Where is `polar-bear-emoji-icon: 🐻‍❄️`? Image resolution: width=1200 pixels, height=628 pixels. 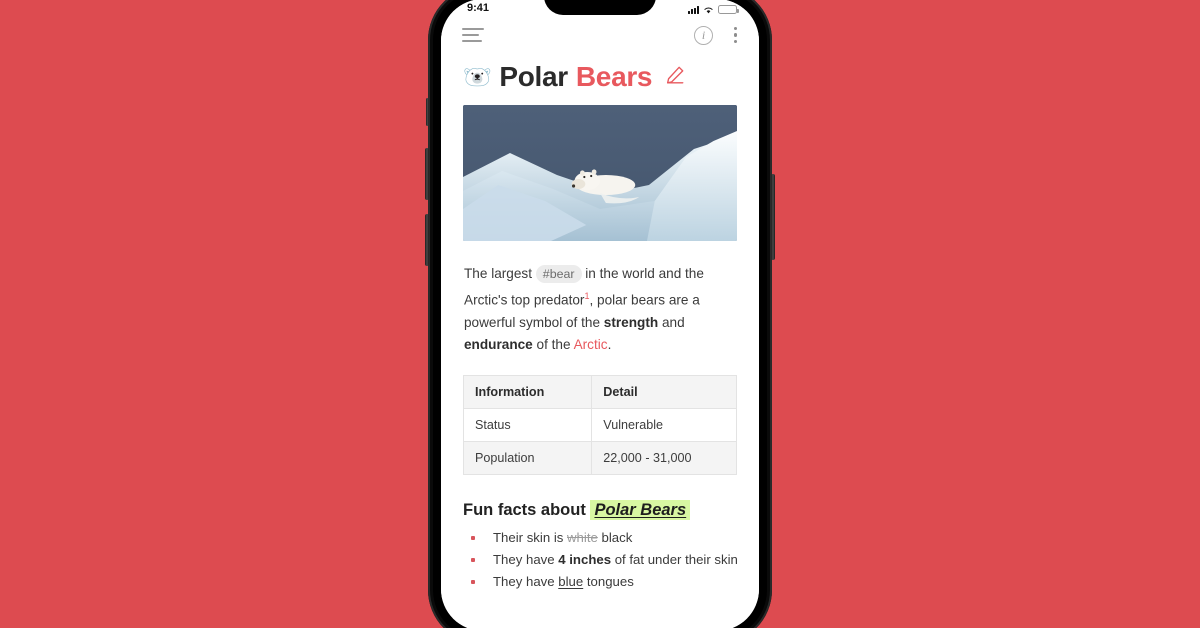
polar-bear-emoji-icon: 🐻‍❄️ is located at coordinates (477, 76).